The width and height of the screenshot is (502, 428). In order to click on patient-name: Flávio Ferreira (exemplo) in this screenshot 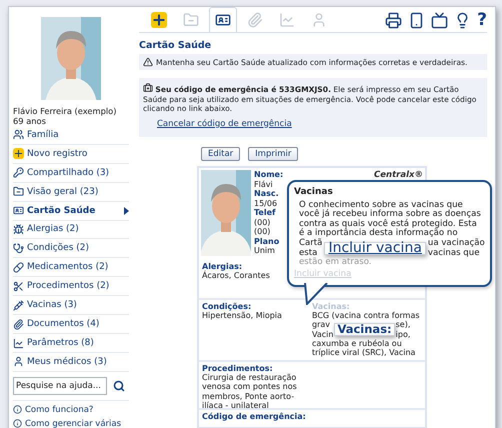, I will do `click(65, 111)`.